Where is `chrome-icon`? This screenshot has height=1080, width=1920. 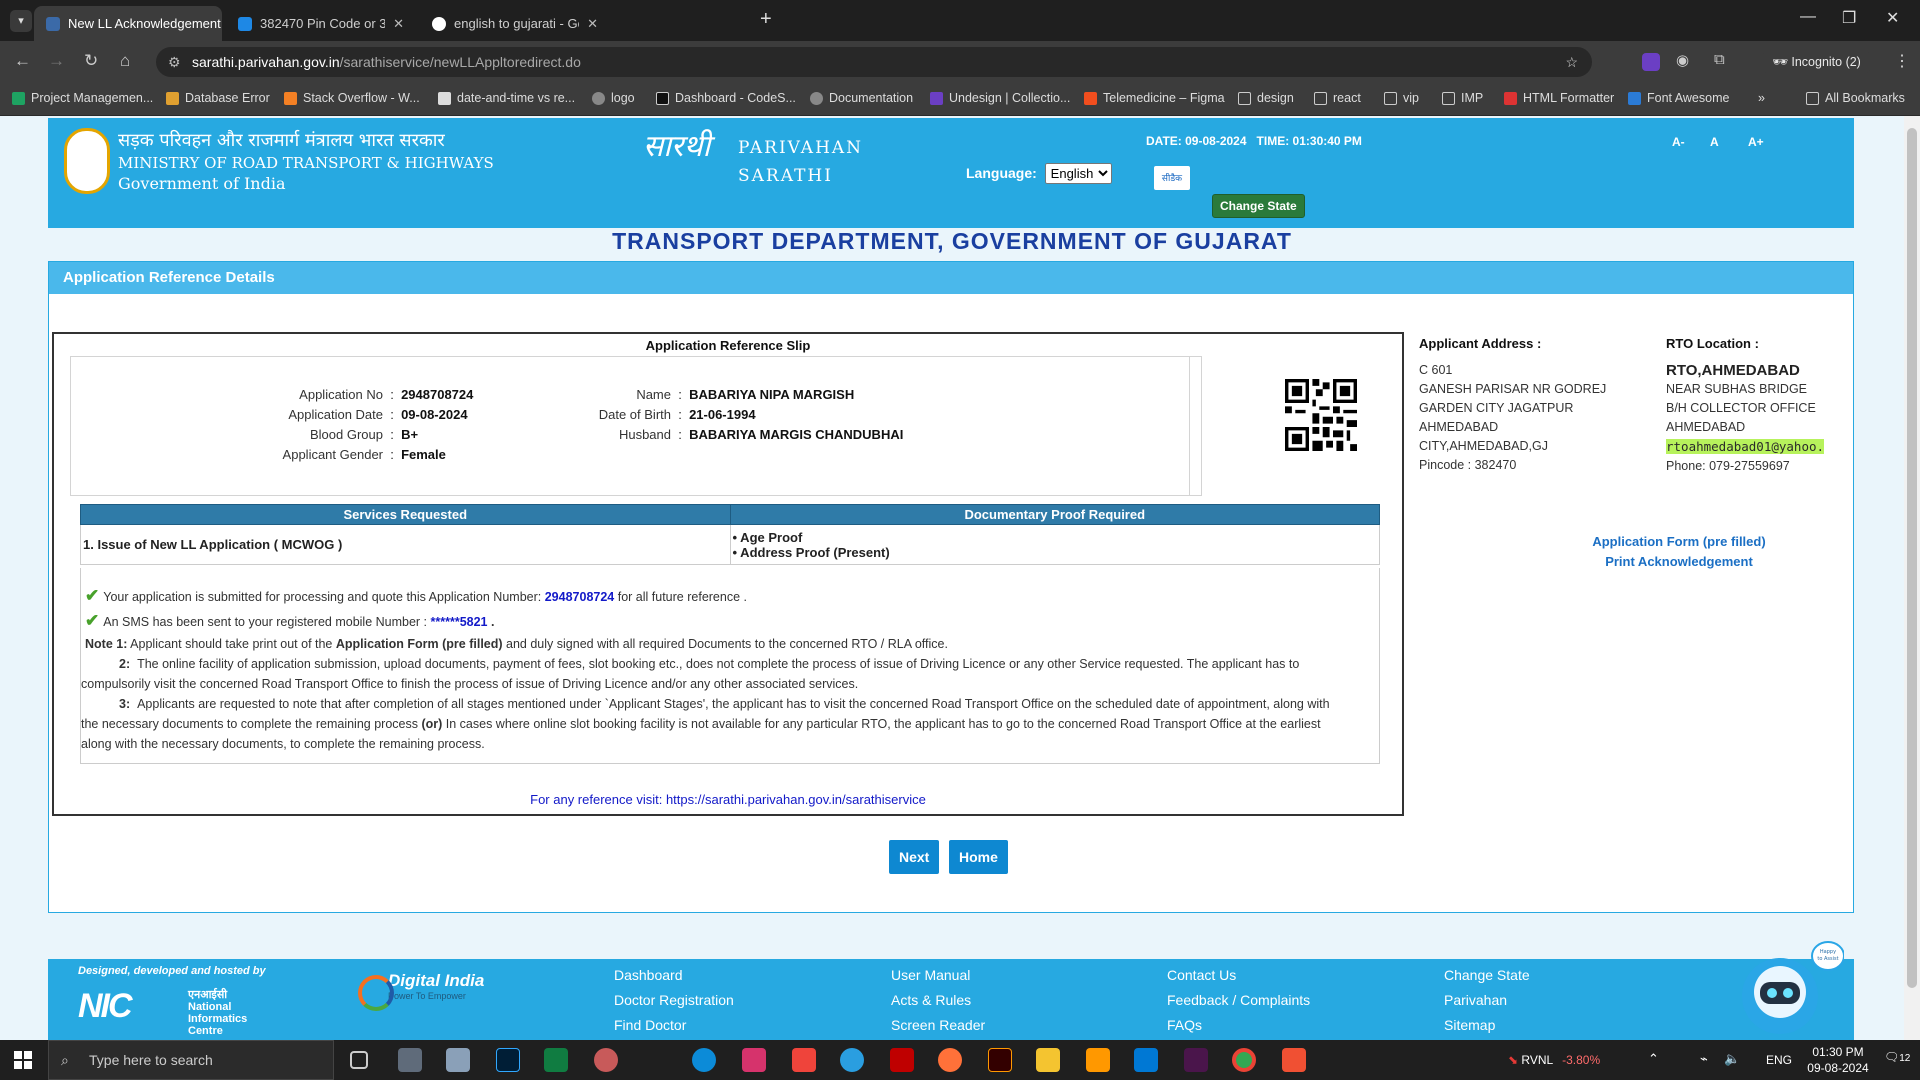 chrome-icon is located at coordinates (1244, 1060).